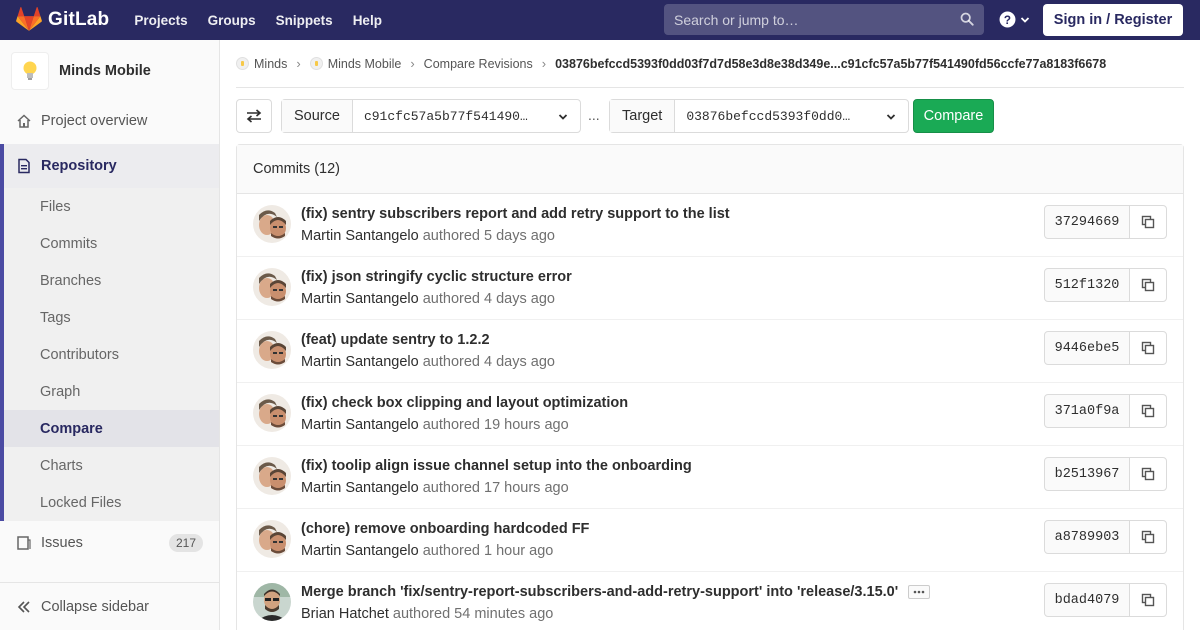 The image size is (1200, 630). Describe the element at coordinates (504, 614) in the screenshot. I see `commit-time: 54 minutes ago` at that location.